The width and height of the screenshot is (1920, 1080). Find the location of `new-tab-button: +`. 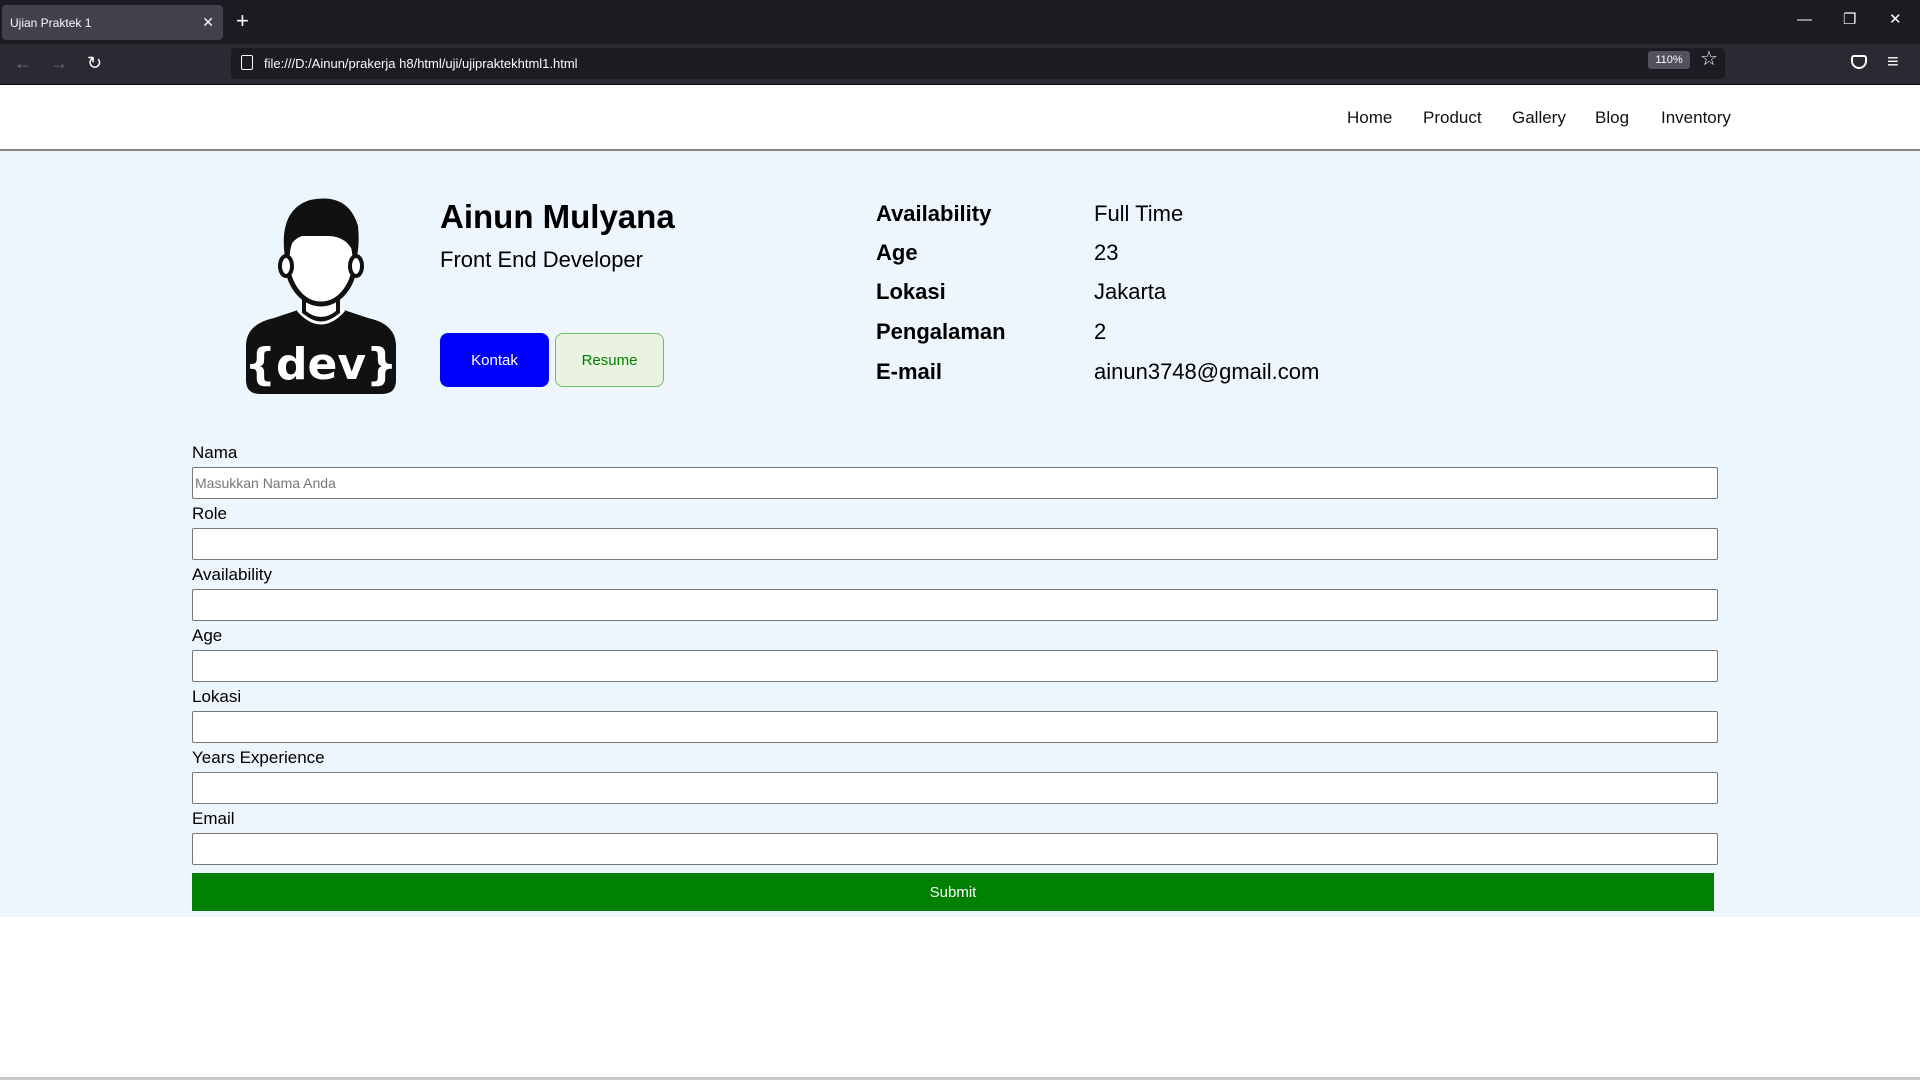

new-tab-button: + is located at coordinates (242, 21).